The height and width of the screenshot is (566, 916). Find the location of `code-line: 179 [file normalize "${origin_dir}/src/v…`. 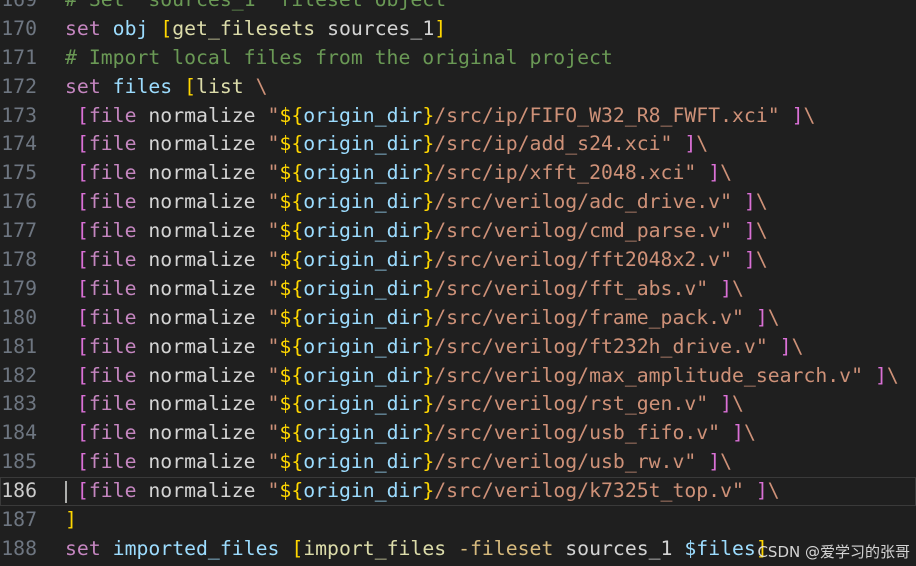

code-line: 179 [file normalize "${origin_dir}/src/v… is located at coordinates (458, 289).